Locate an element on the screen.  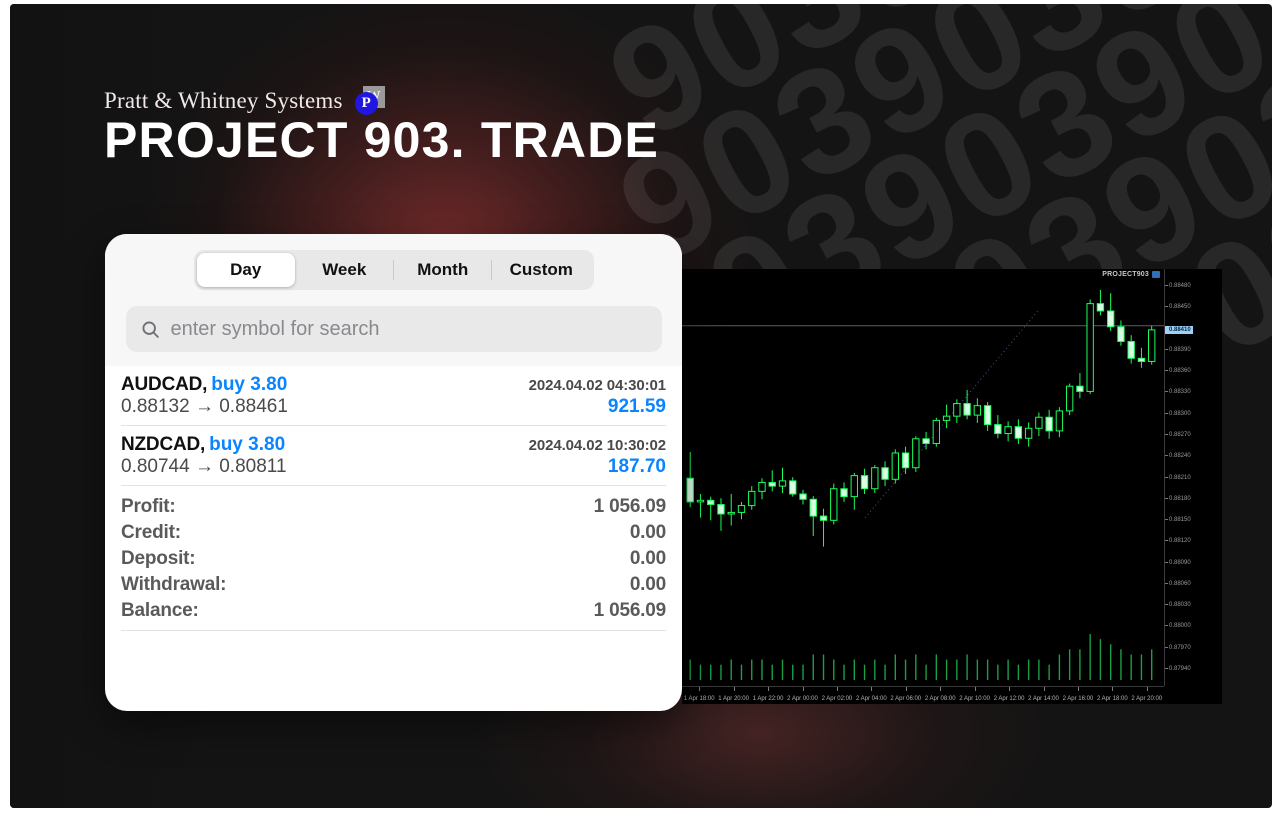
search-field is located at coordinates (393, 329).